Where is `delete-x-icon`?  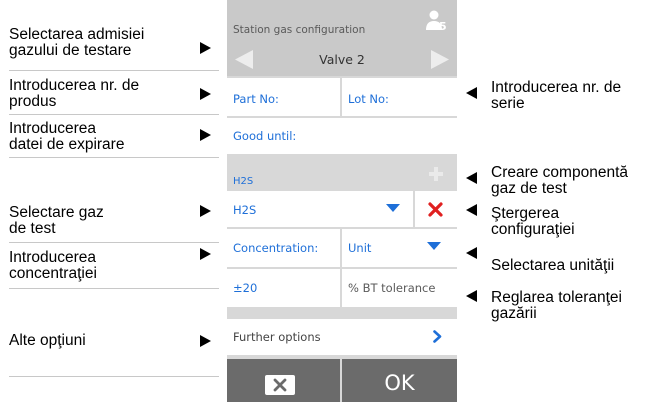
delete-x-icon is located at coordinates (435, 209).